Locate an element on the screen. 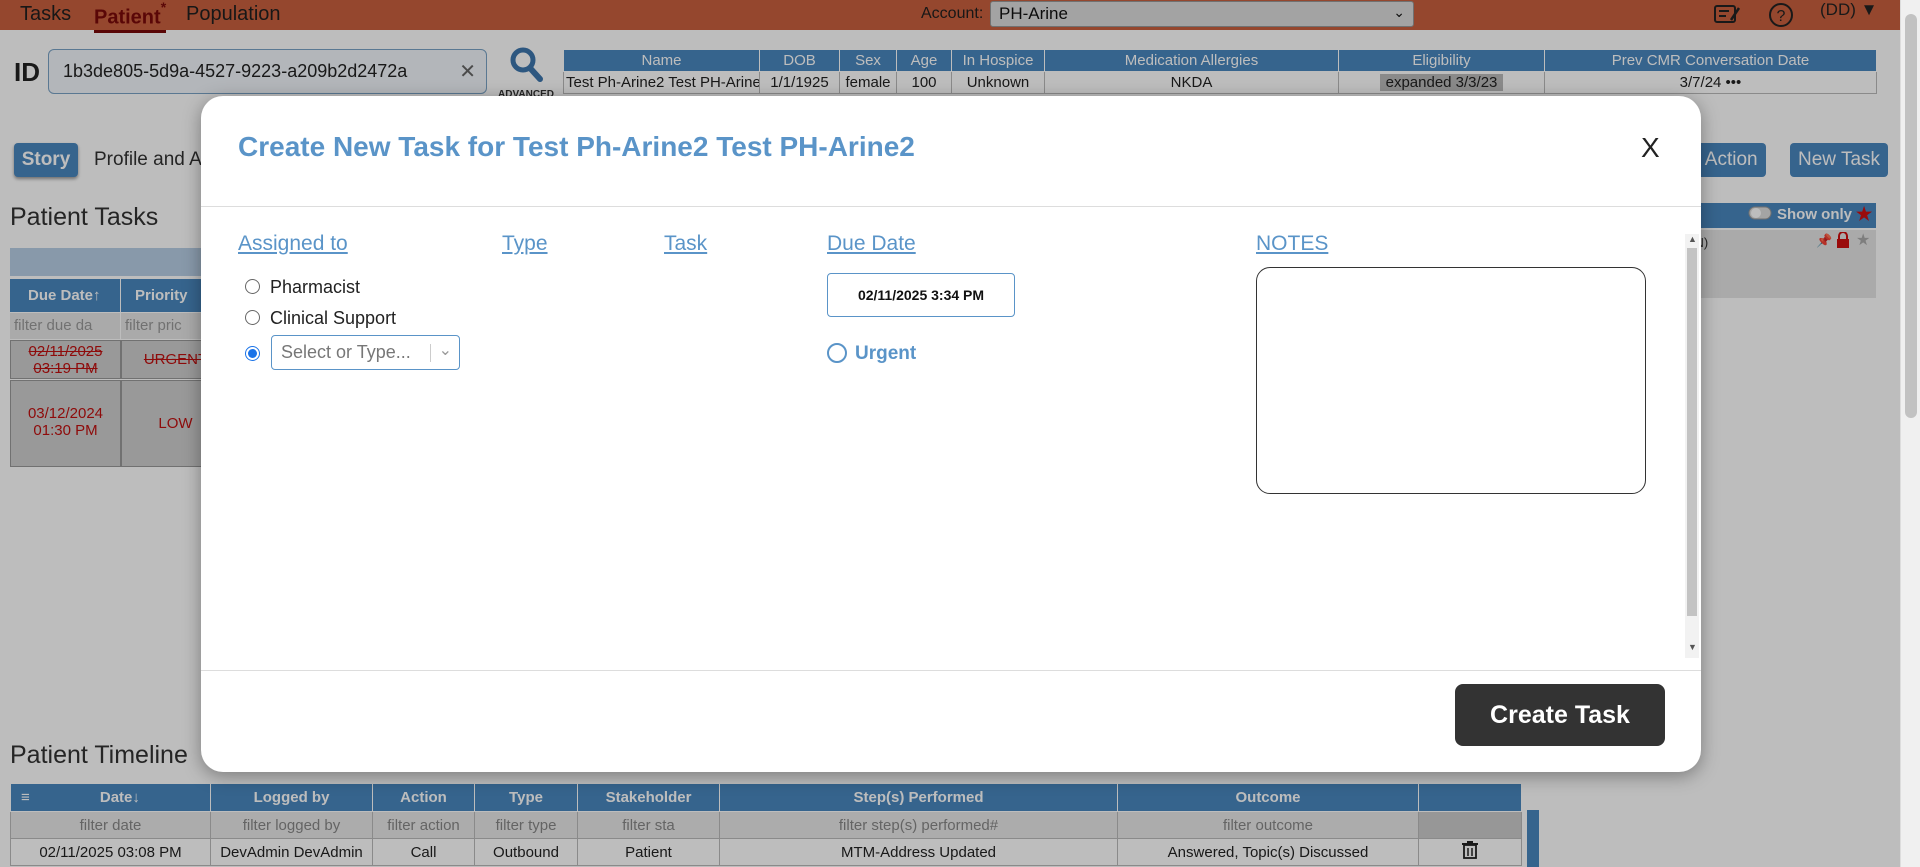  due-date-heading: Due Date is located at coordinates (871, 244).